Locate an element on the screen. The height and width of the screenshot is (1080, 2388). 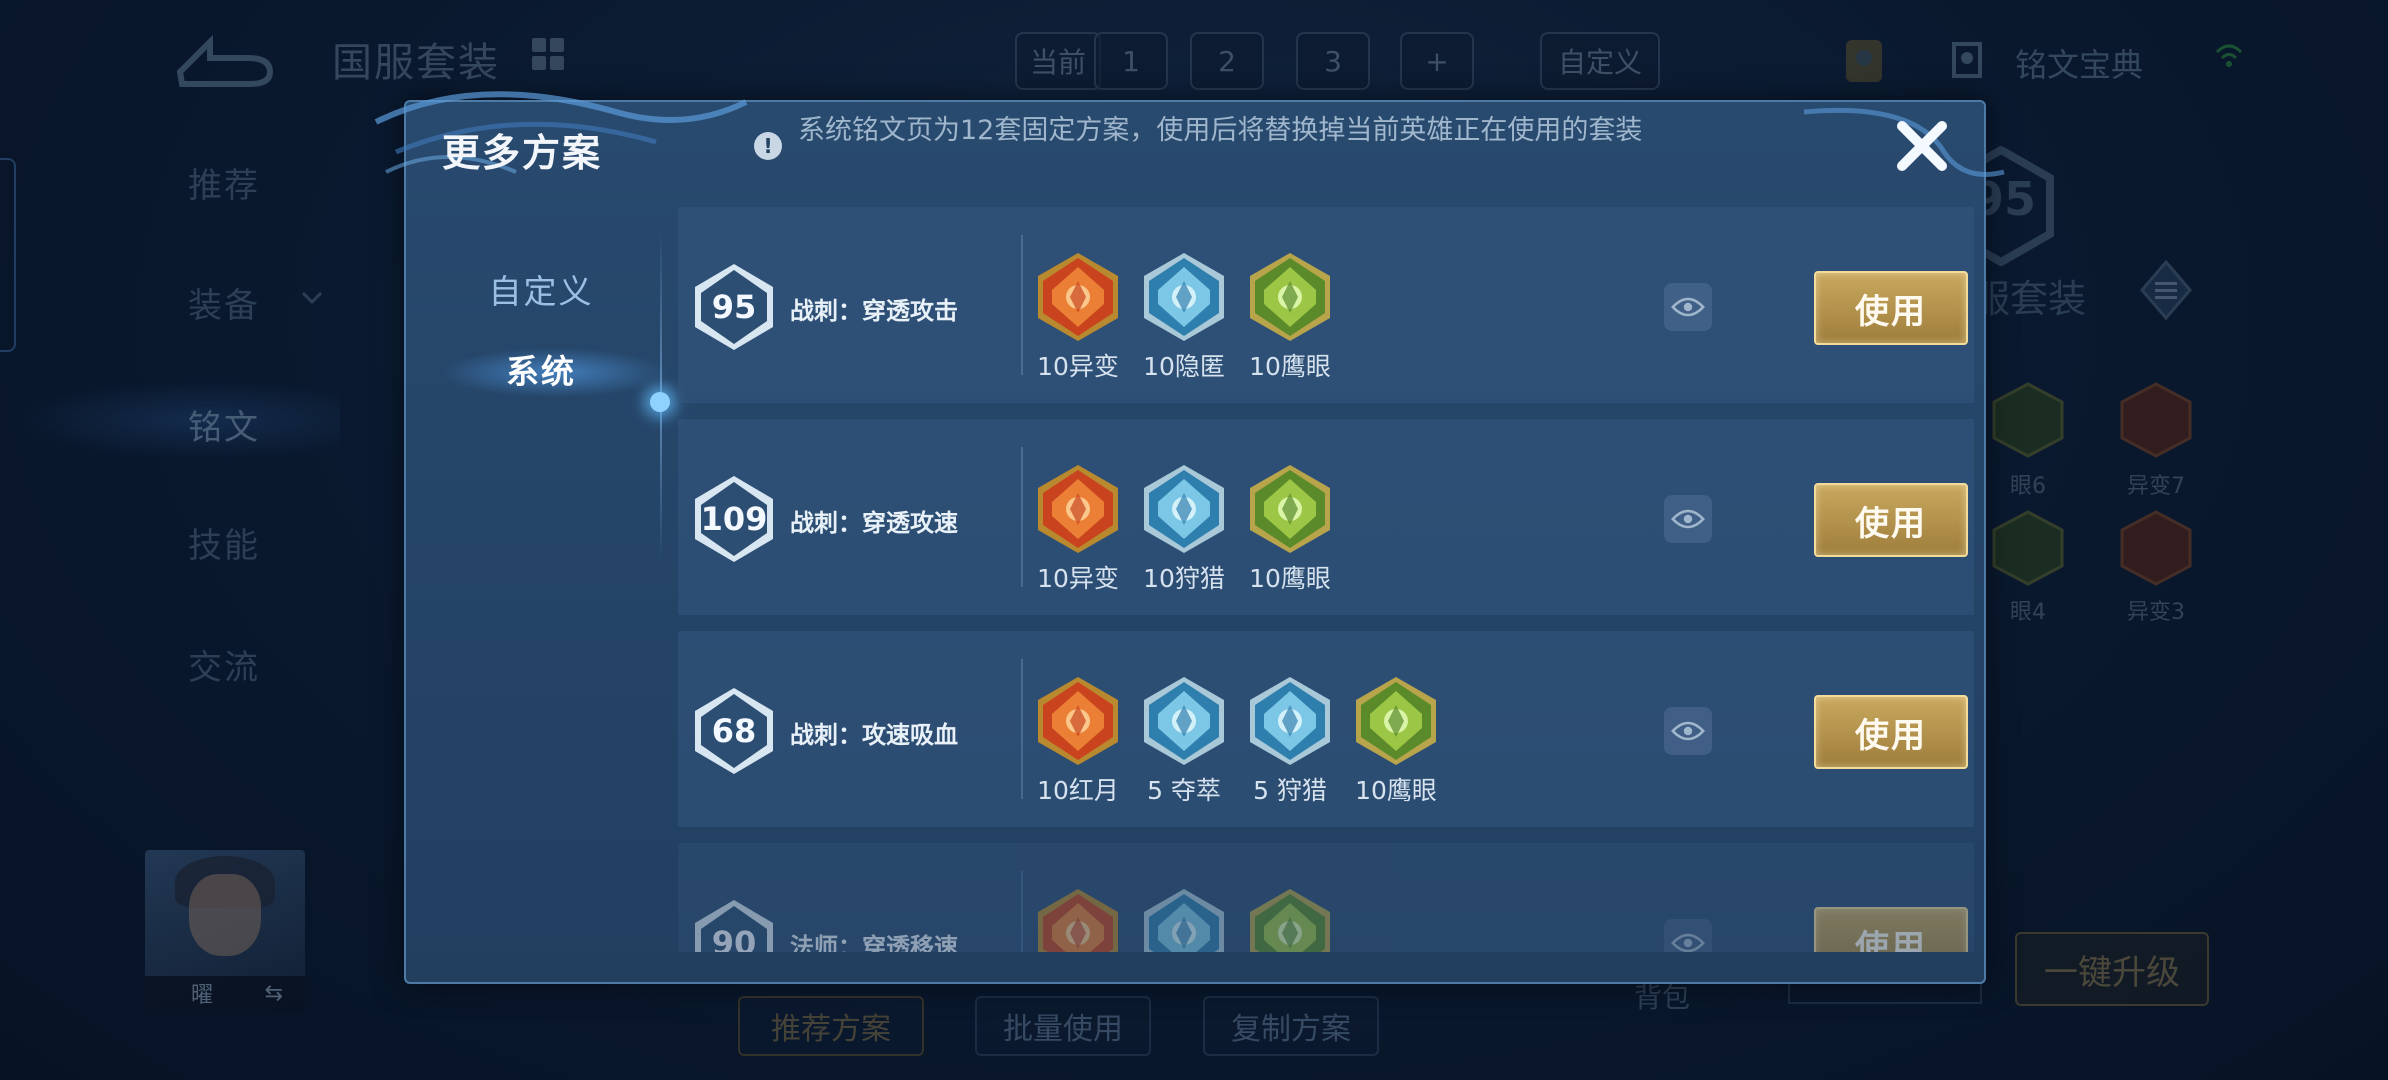
plan-name: 战刺：穿透攻速 is located at coordinates (874, 523).